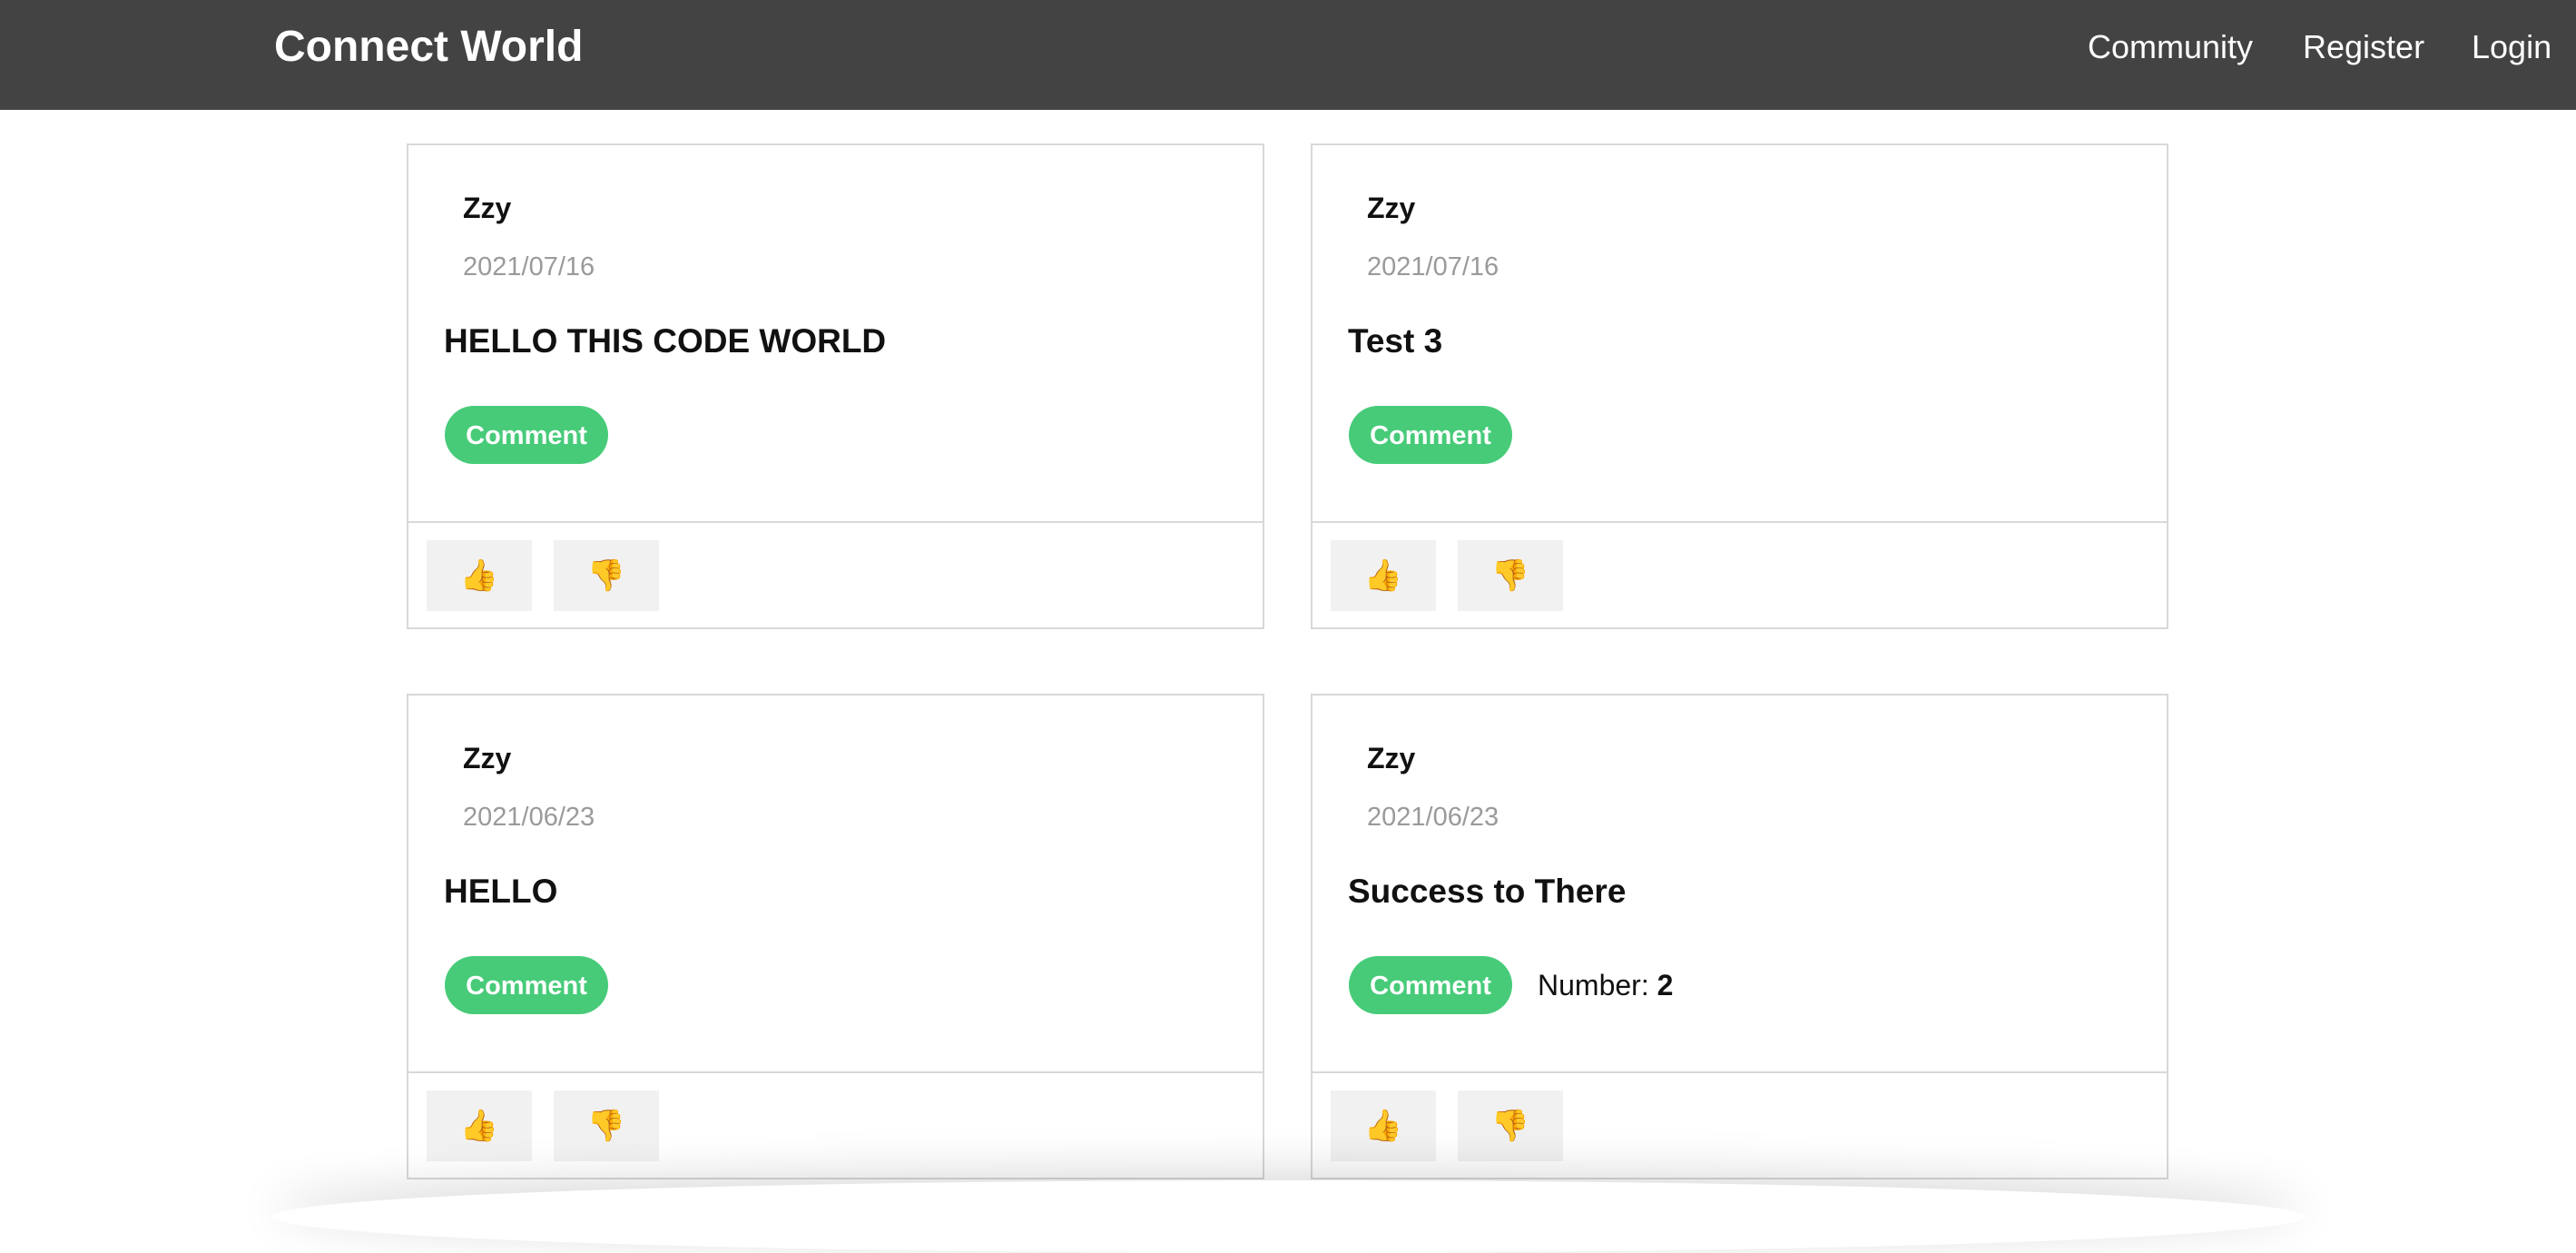 Image resolution: width=2576 pixels, height=1253 pixels. What do you see at coordinates (2363, 47) in the screenshot?
I see `nav-link-register: Register` at bounding box center [2363, 47].